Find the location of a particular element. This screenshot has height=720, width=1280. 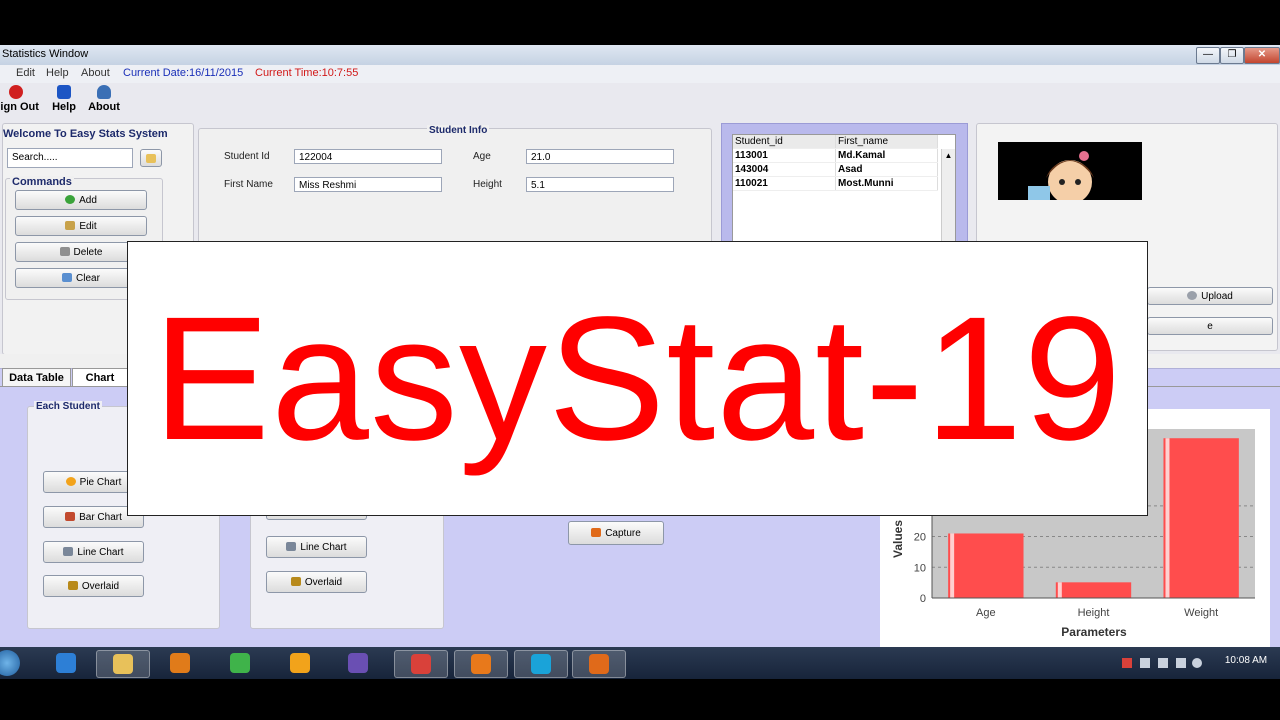

age-label: Age is located at coordinates (482, 156).